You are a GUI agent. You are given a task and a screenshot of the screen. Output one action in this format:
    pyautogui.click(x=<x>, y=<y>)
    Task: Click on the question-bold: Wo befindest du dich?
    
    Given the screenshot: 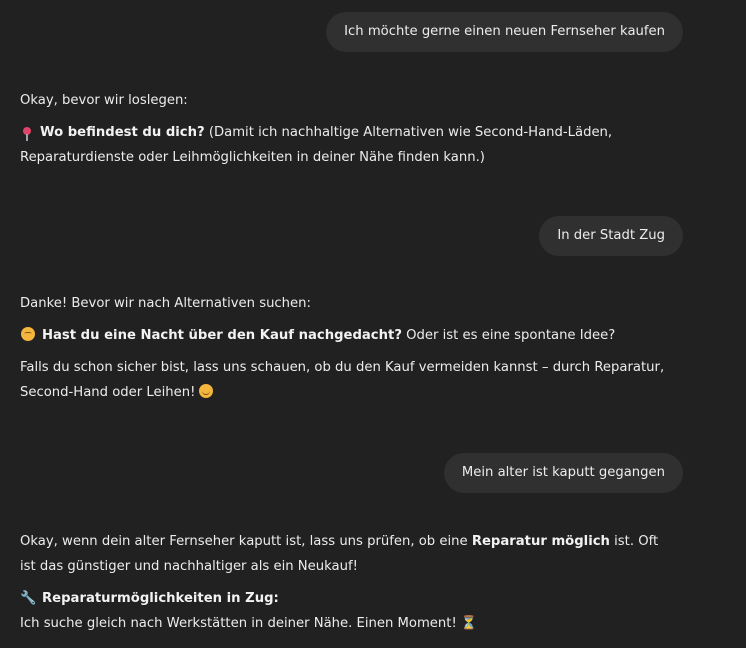 What is the action you would take?
    pyautogui.click(x=122, y=132)
    